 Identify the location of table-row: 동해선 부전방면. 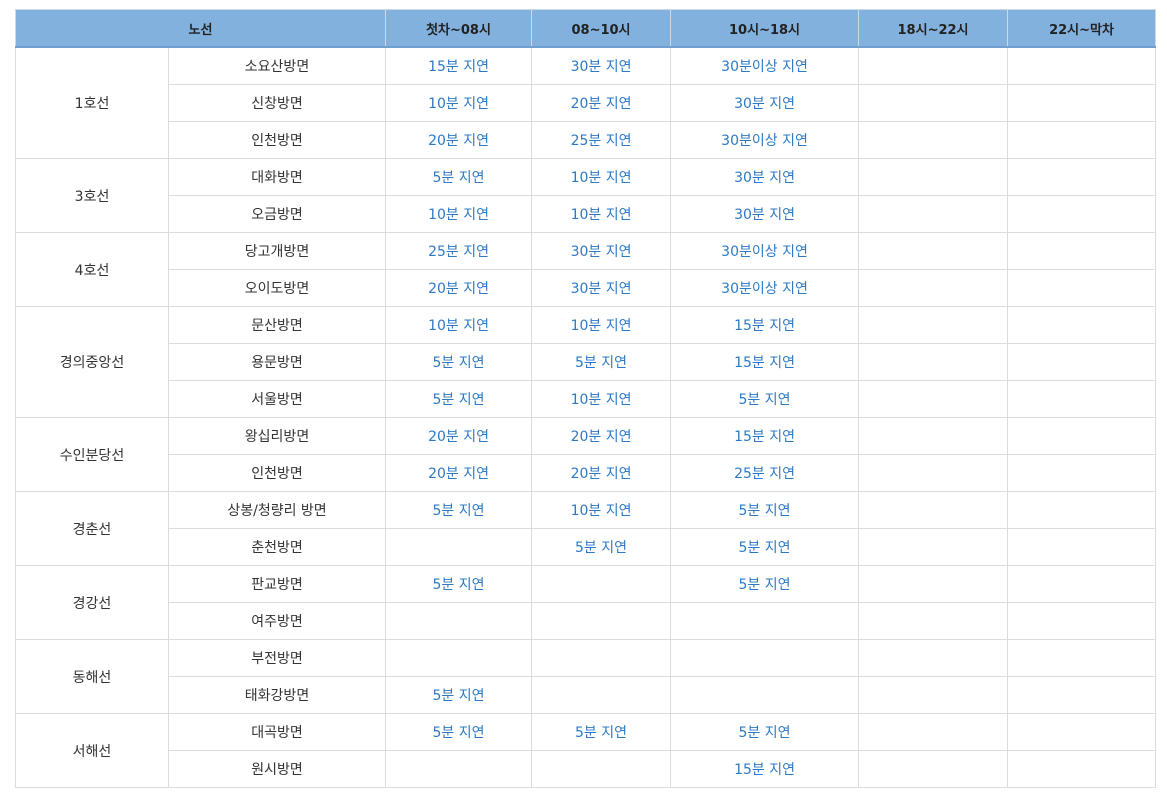
(586, 676).